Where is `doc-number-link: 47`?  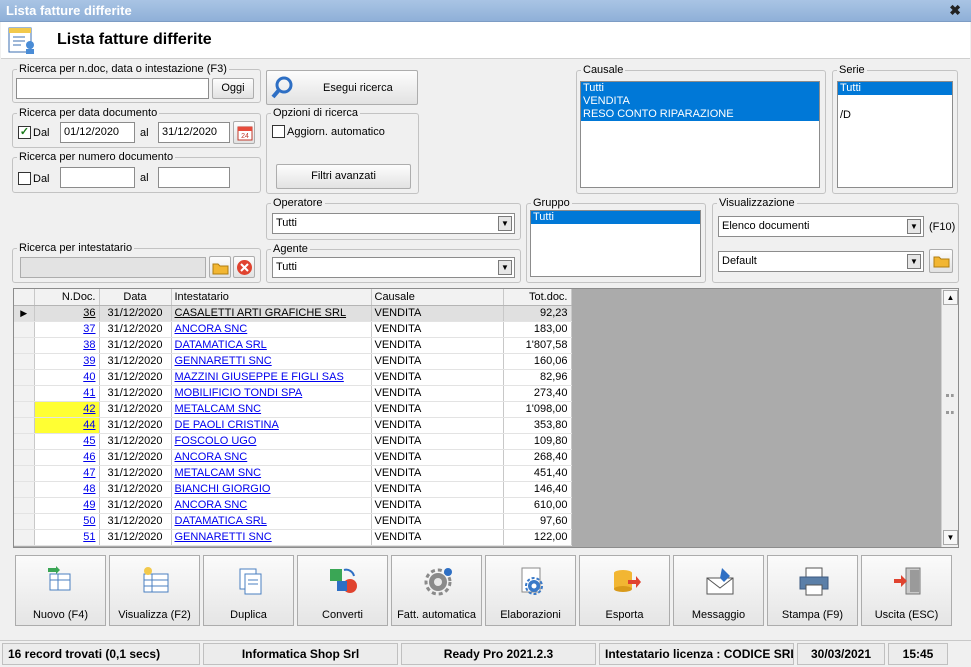 doc-number-link: 47 is located at coordinates (67, 473).